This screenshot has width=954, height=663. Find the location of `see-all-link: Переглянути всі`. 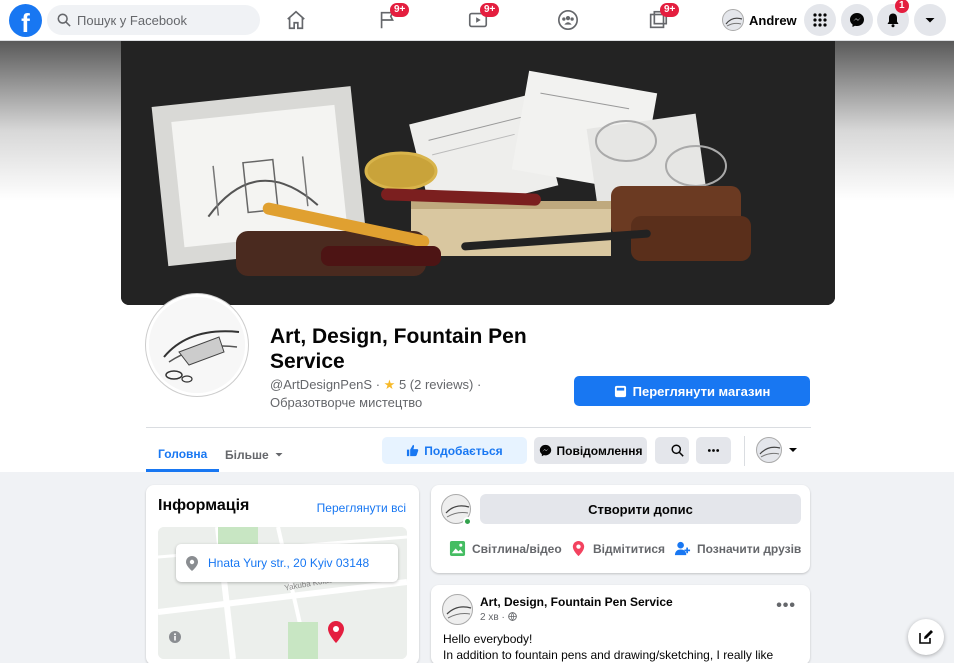

see-all-link: Переглянути всі is located at coordinates (361, 508).